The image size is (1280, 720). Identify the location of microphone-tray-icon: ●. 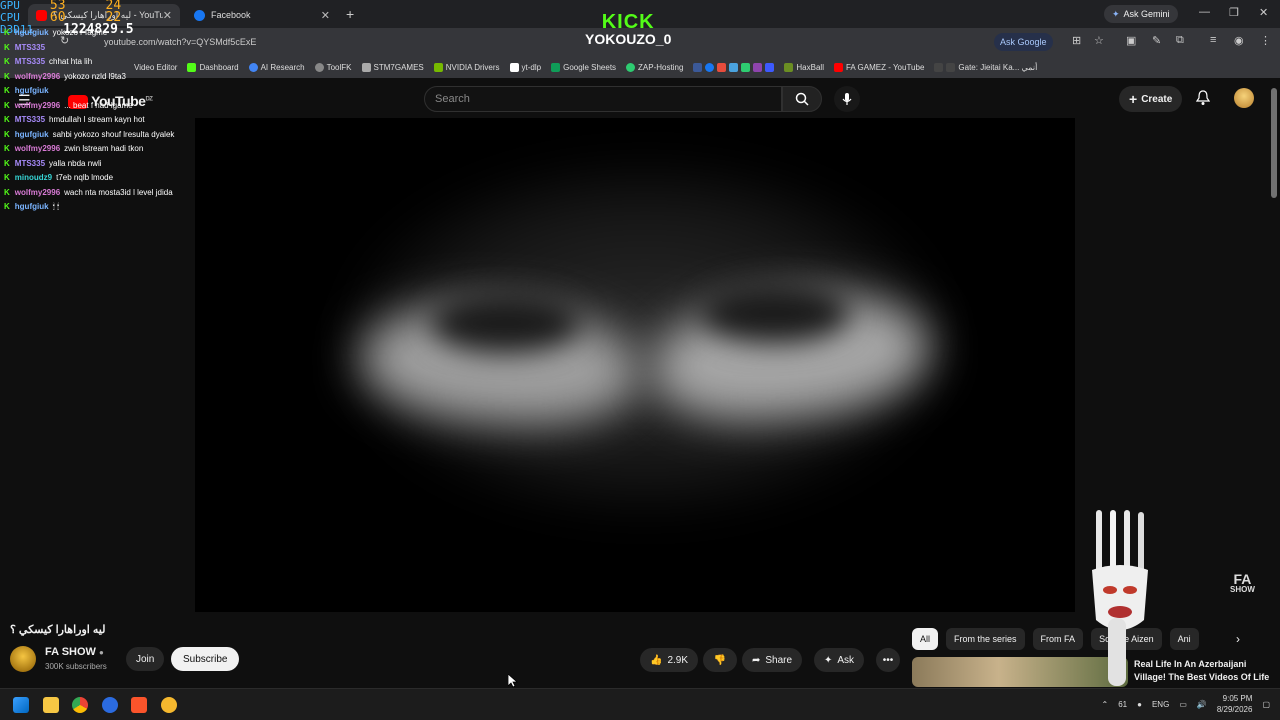
(1139, 704).